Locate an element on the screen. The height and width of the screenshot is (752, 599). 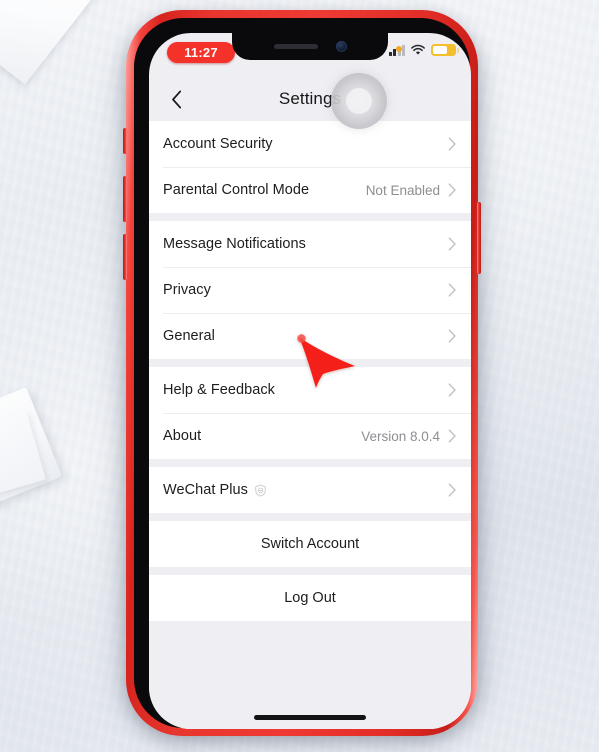
switch-account-group: Switch Account is located at coordinates (310, 544).